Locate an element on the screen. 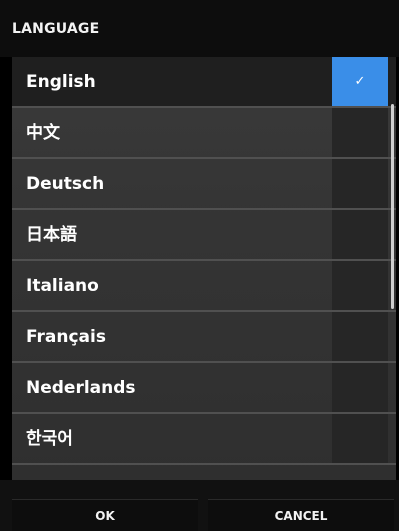 The width and height of the screenshot is (399, 531). language-option-english: English ✓ is located at coordinates (204, 82).